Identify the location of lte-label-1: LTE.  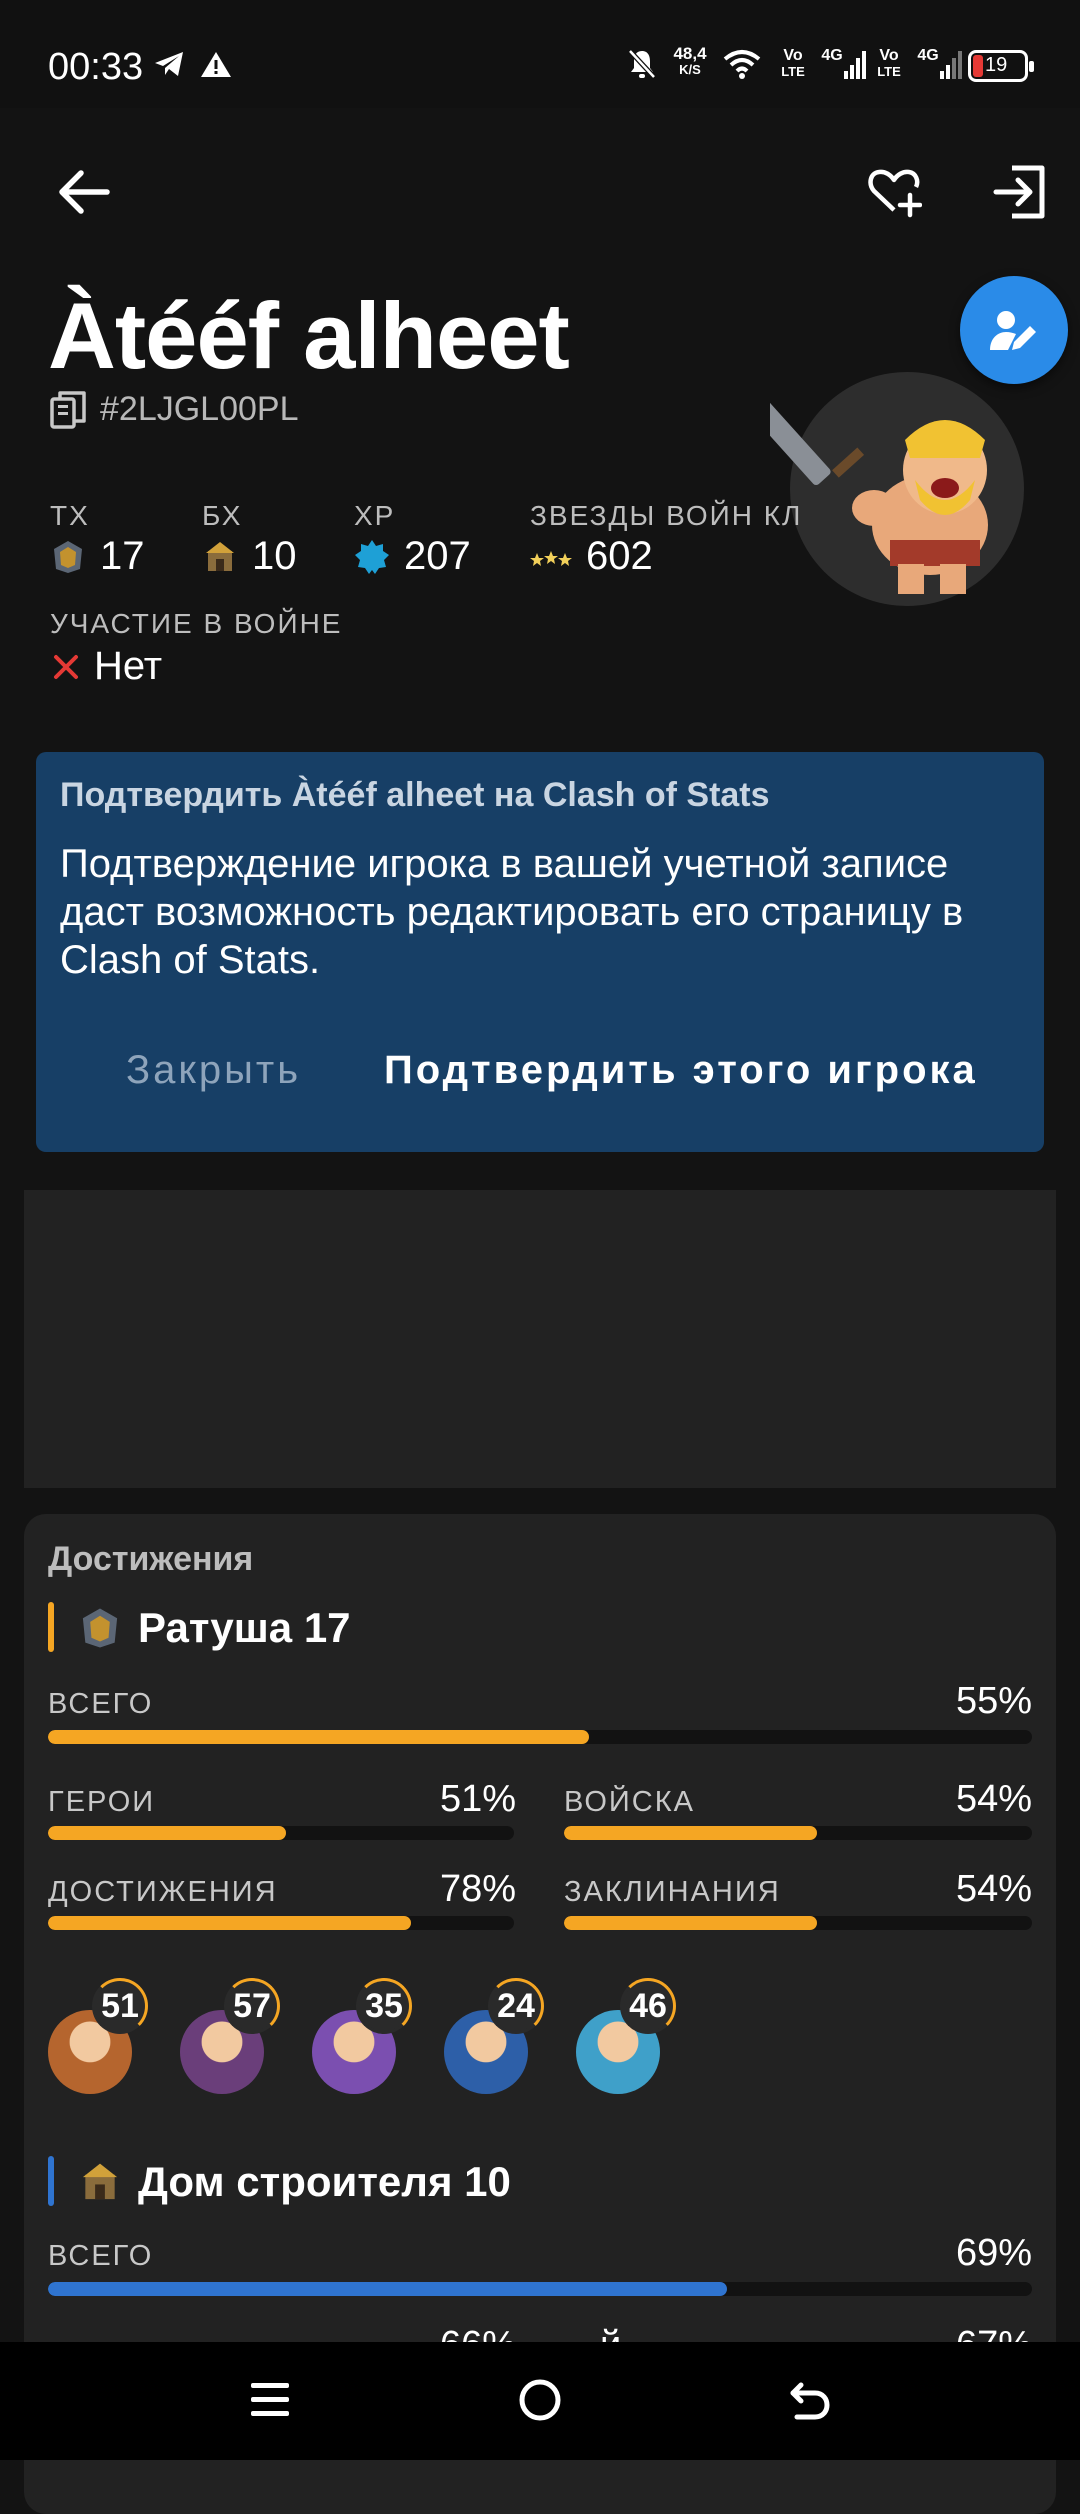
(793, 71).